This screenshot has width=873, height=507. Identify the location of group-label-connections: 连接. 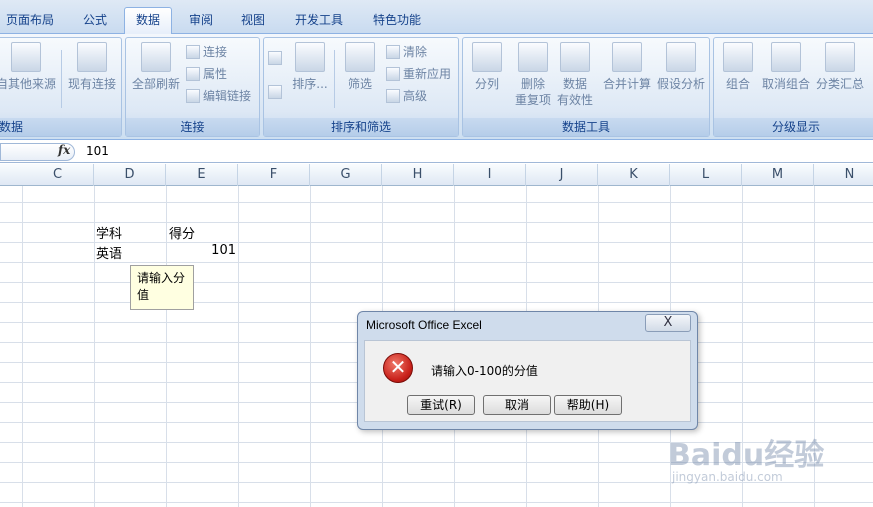
(192, 127).